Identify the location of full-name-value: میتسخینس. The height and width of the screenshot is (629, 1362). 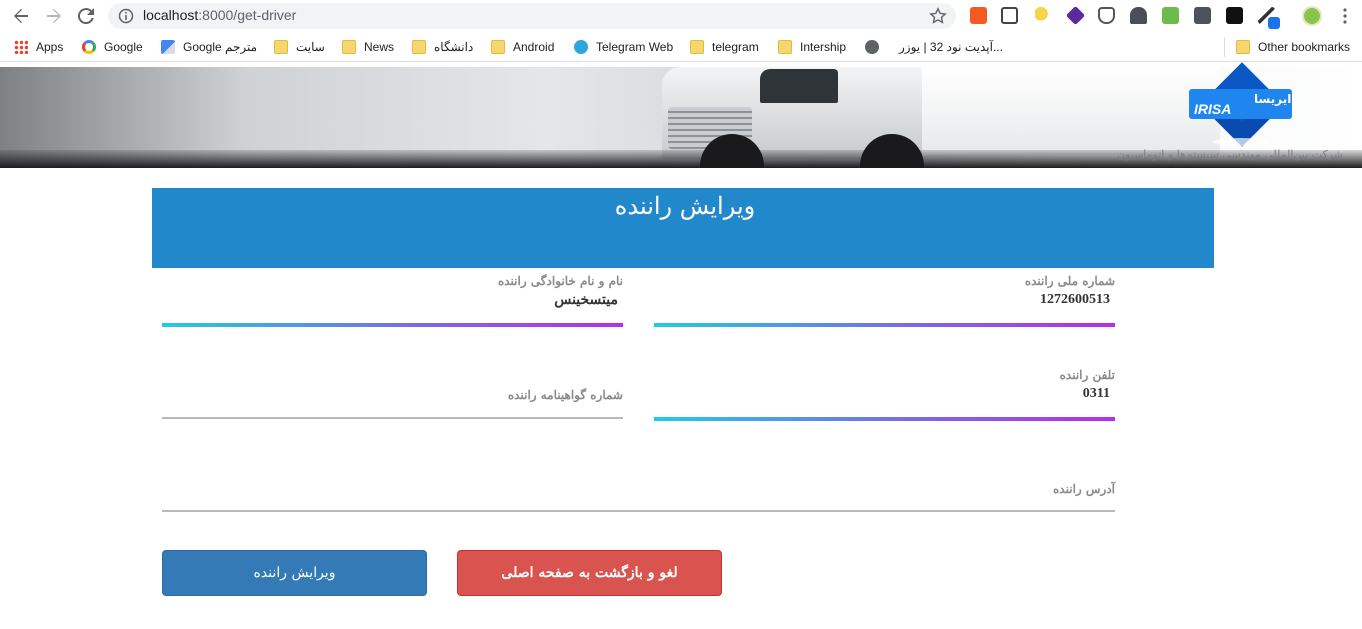
(586, 300).